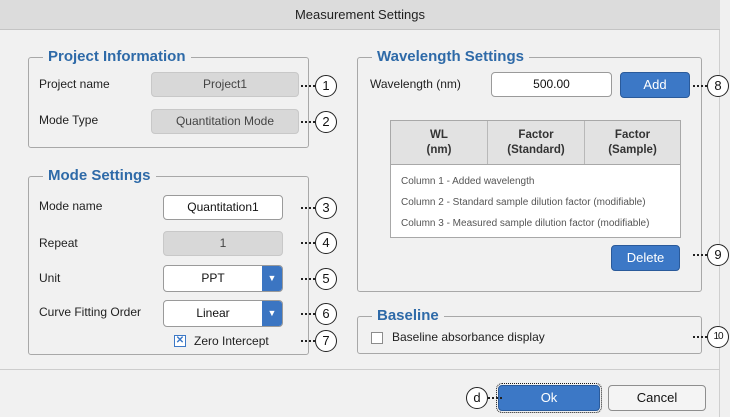 Image resolution: width=730 pixels, height=417 pixels. I want to click on mode-name-input: Quantitation1, so click(223, 207).